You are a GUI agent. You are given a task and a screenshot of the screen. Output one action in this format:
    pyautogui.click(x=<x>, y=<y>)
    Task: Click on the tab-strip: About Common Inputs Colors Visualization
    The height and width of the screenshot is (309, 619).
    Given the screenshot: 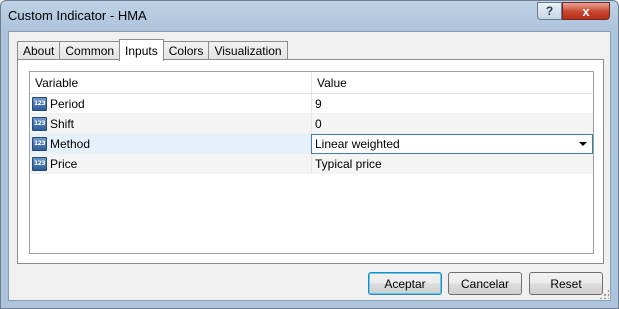 What is the action you would take?
    pyautogui.click(x=152, y=50)
    